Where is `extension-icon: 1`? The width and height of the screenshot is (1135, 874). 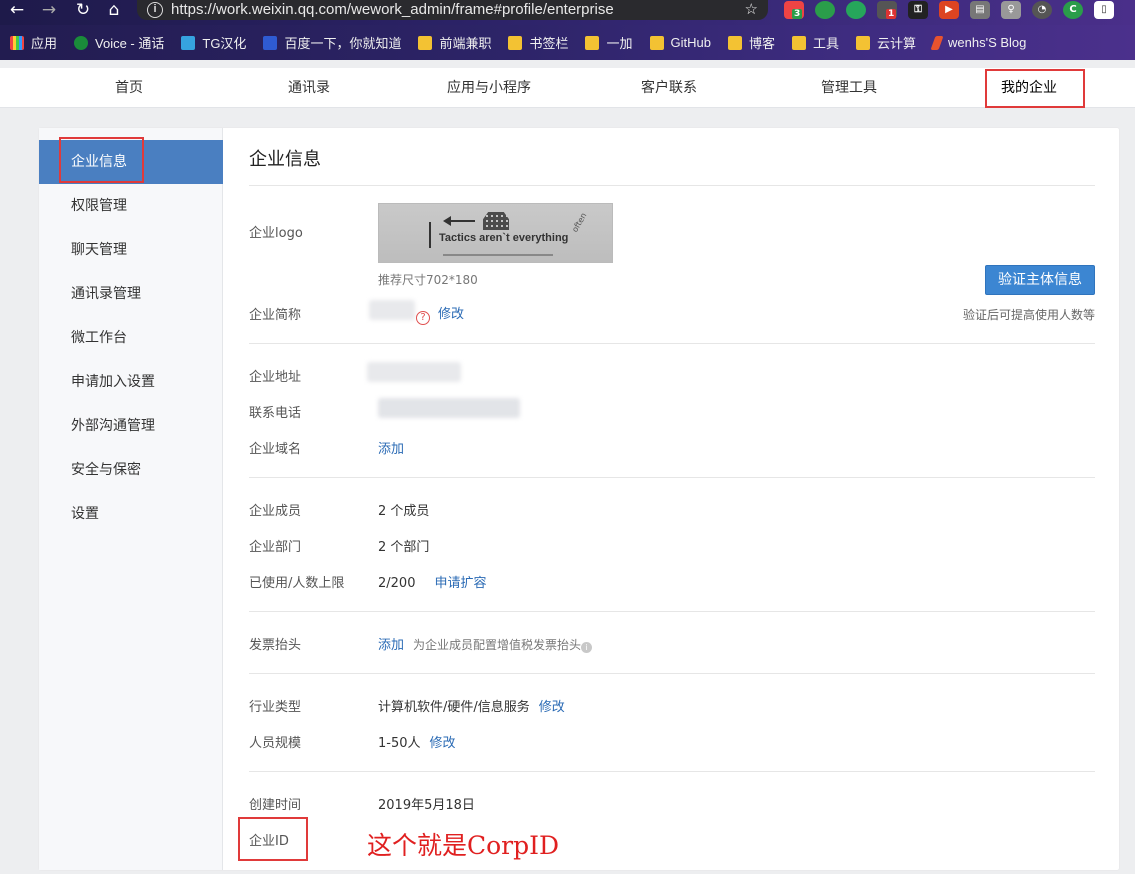
extension-icon: 1 is located at coordinates (887, 10).